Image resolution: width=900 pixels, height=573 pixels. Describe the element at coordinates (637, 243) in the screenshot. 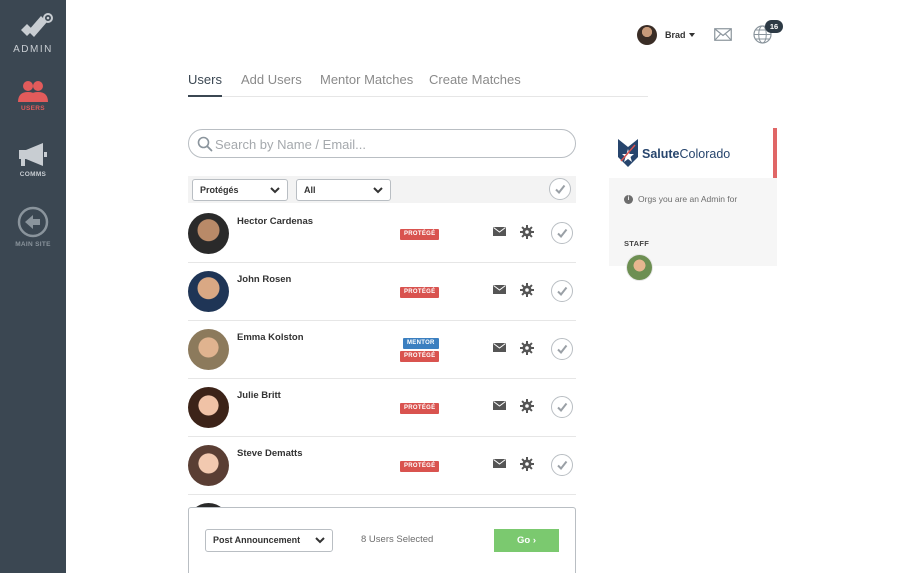

I see `staff-label: STAFF` at that location.